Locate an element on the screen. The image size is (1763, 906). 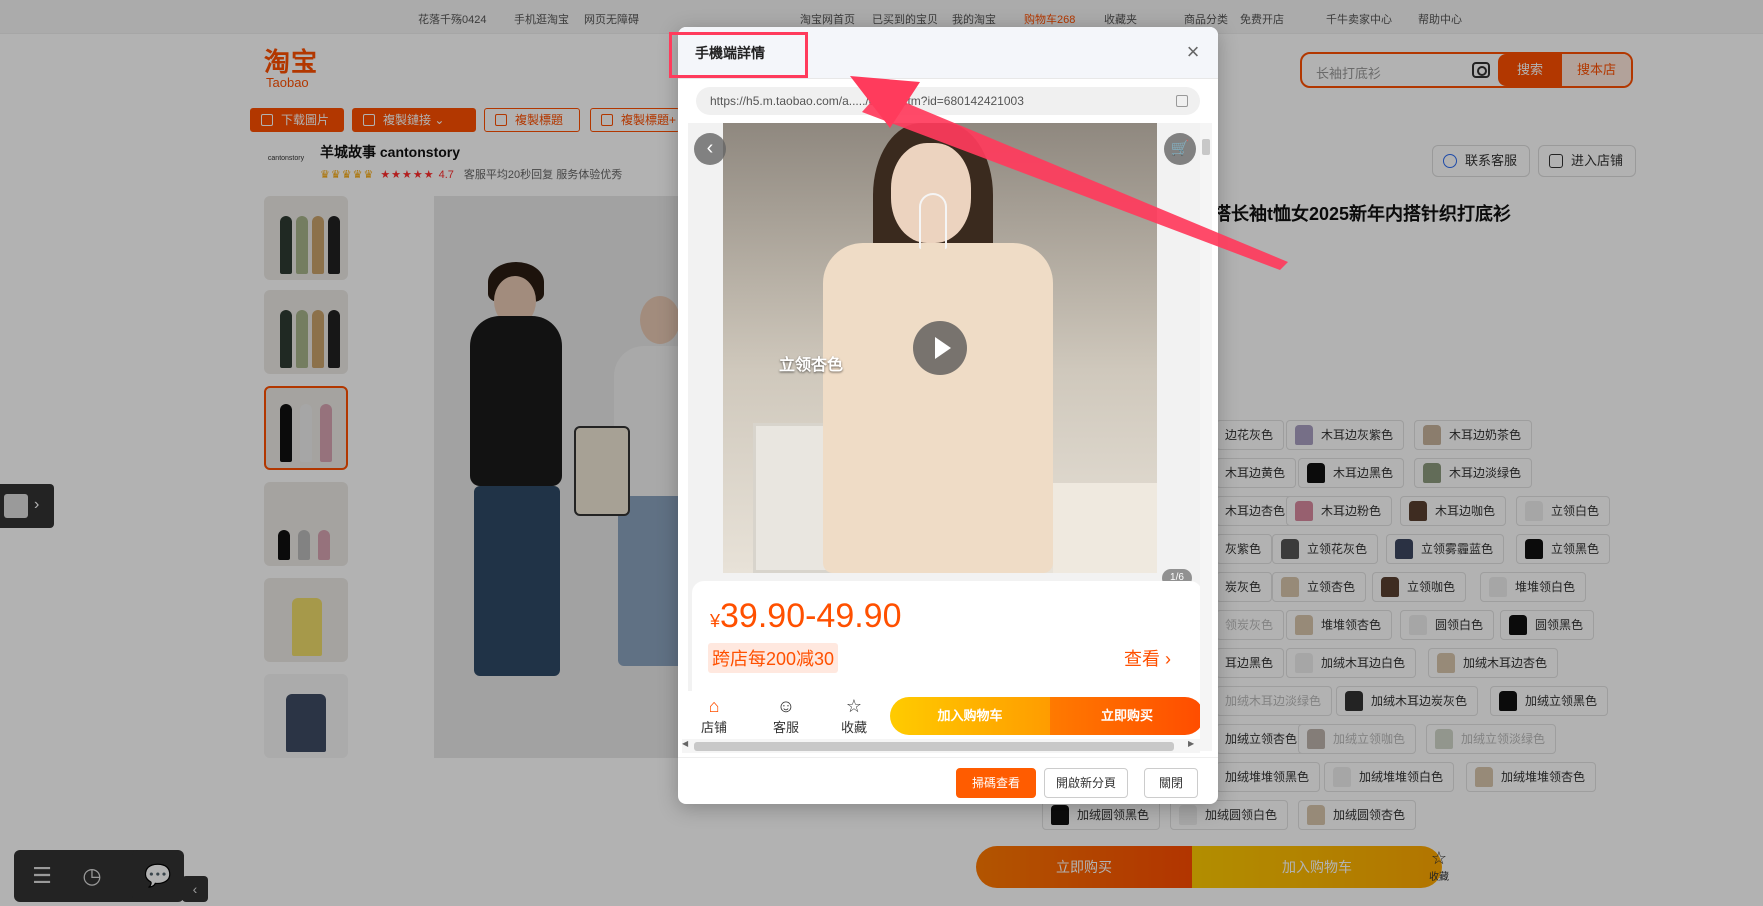
annotation-arrow is located at coordinates (1069, 173).